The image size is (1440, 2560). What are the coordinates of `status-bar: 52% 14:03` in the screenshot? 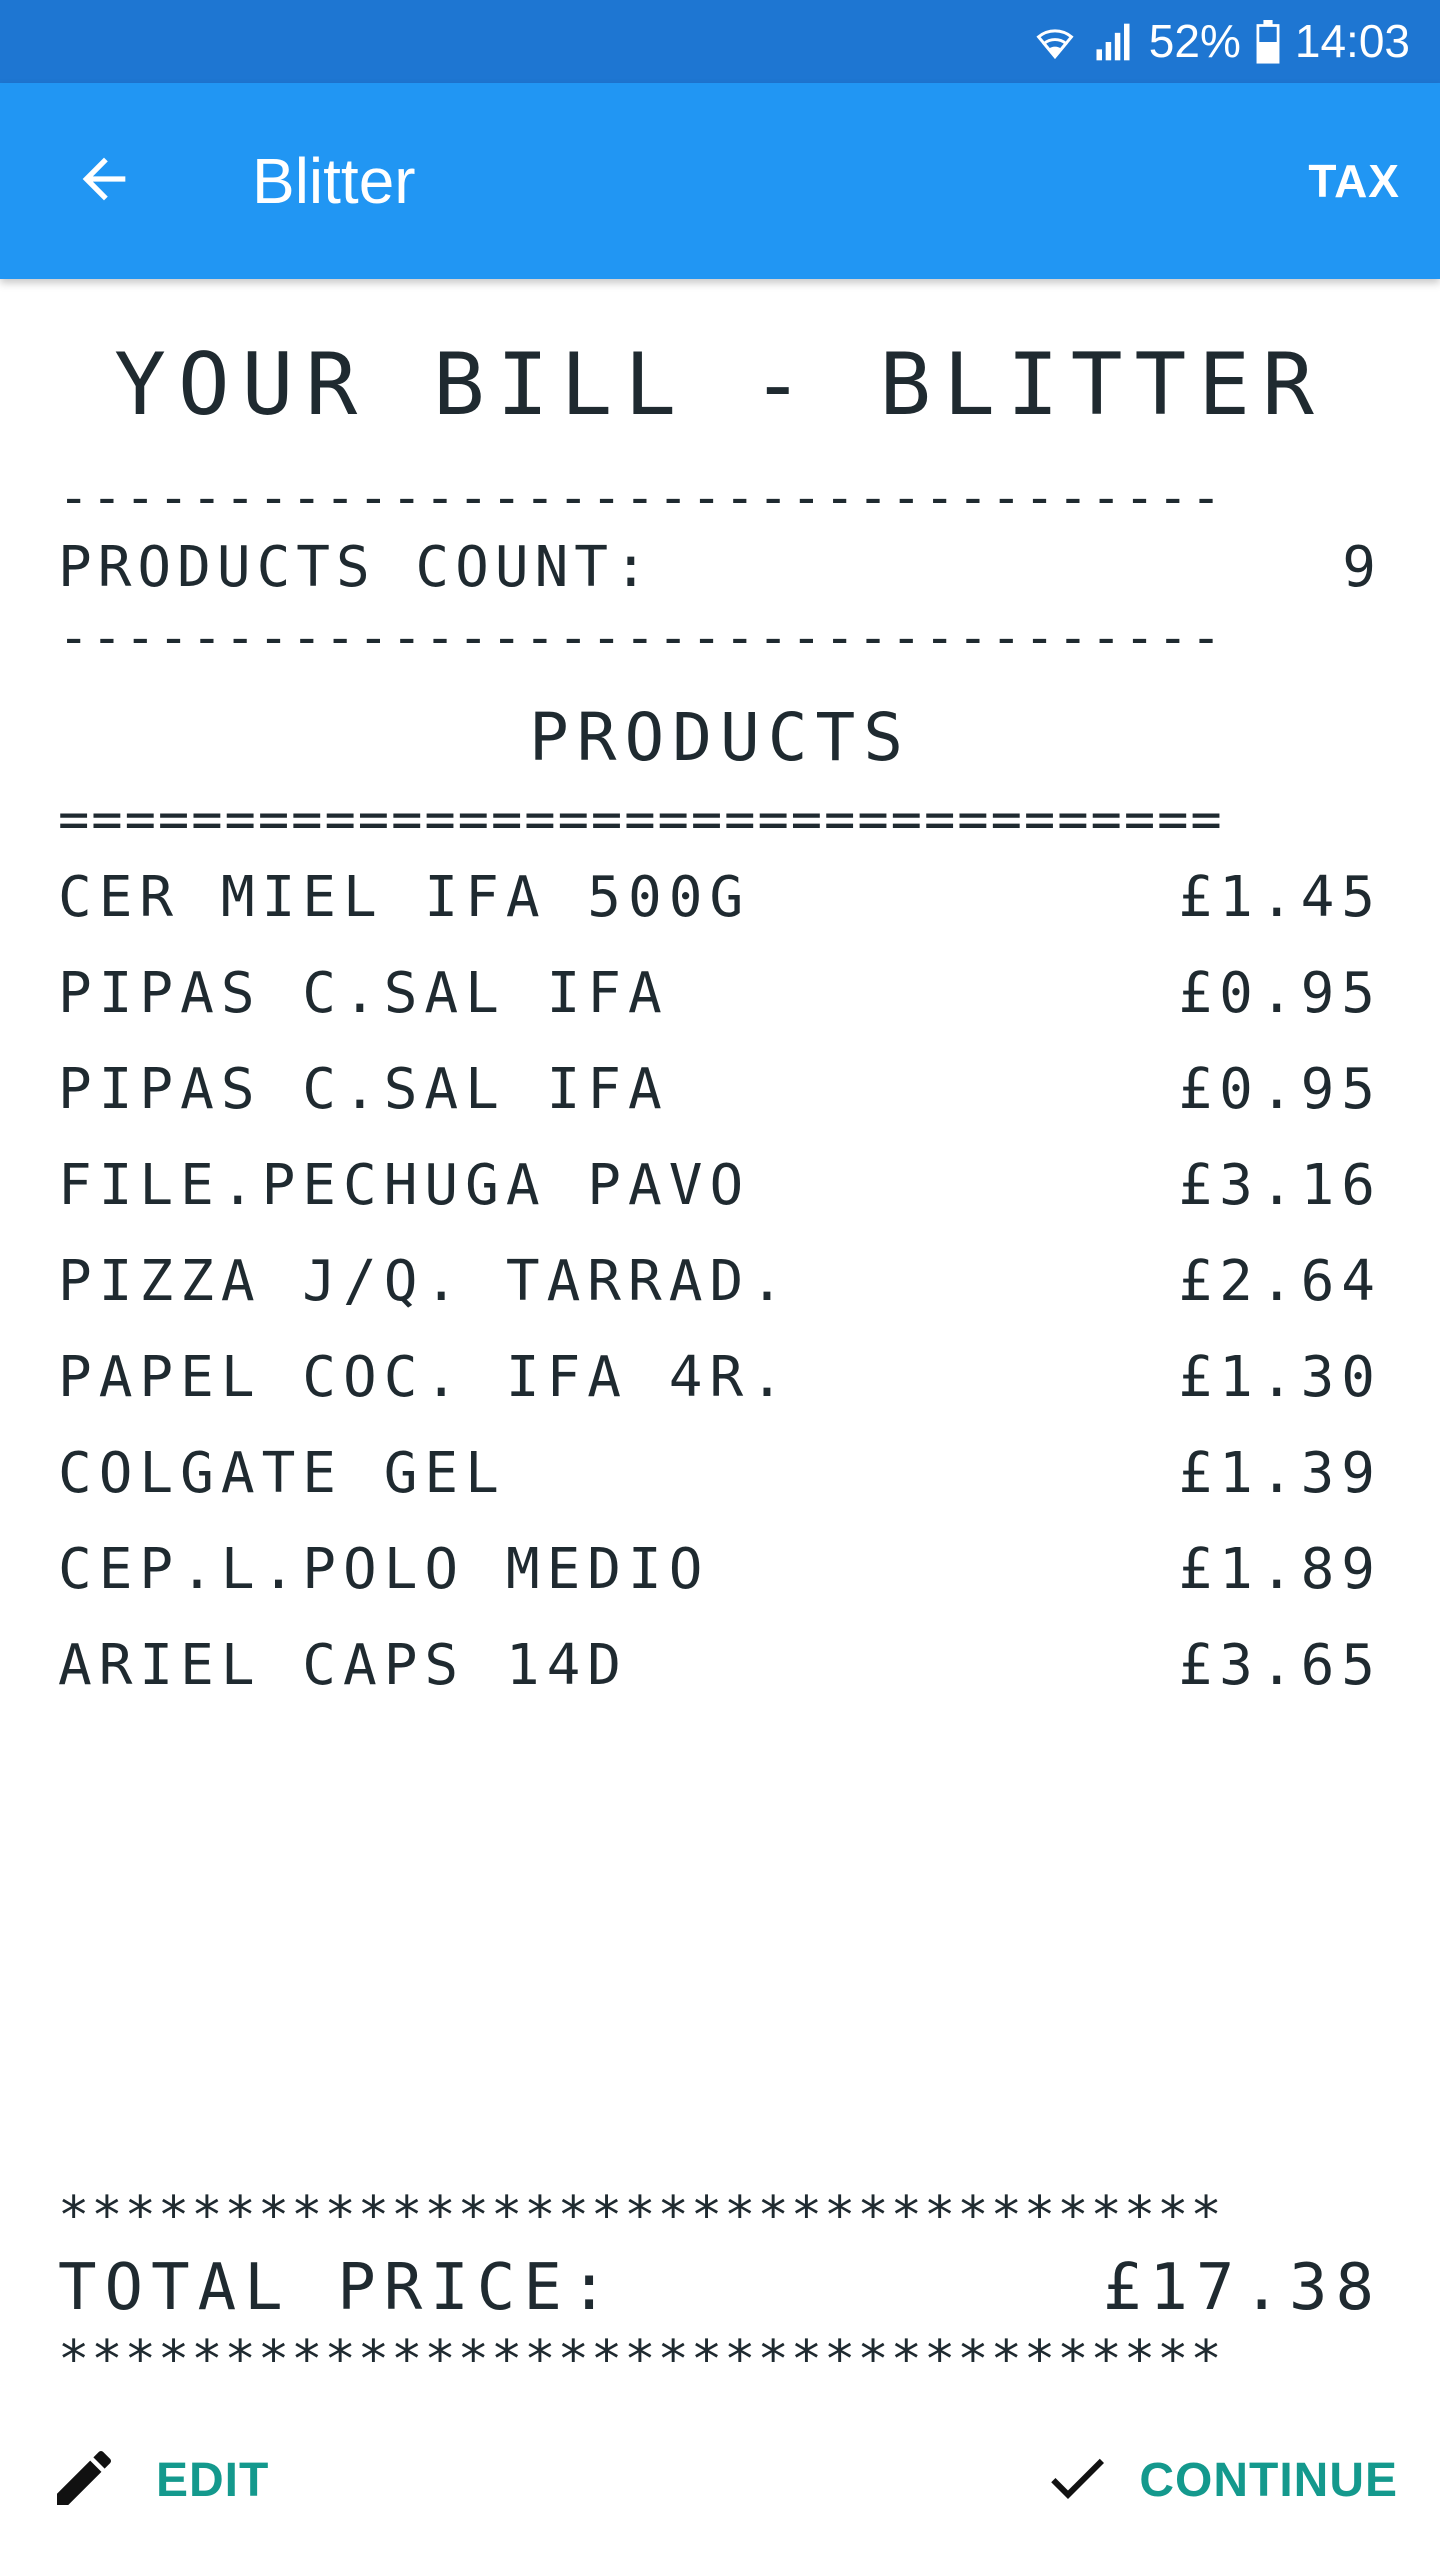 It's located at (720, 41).